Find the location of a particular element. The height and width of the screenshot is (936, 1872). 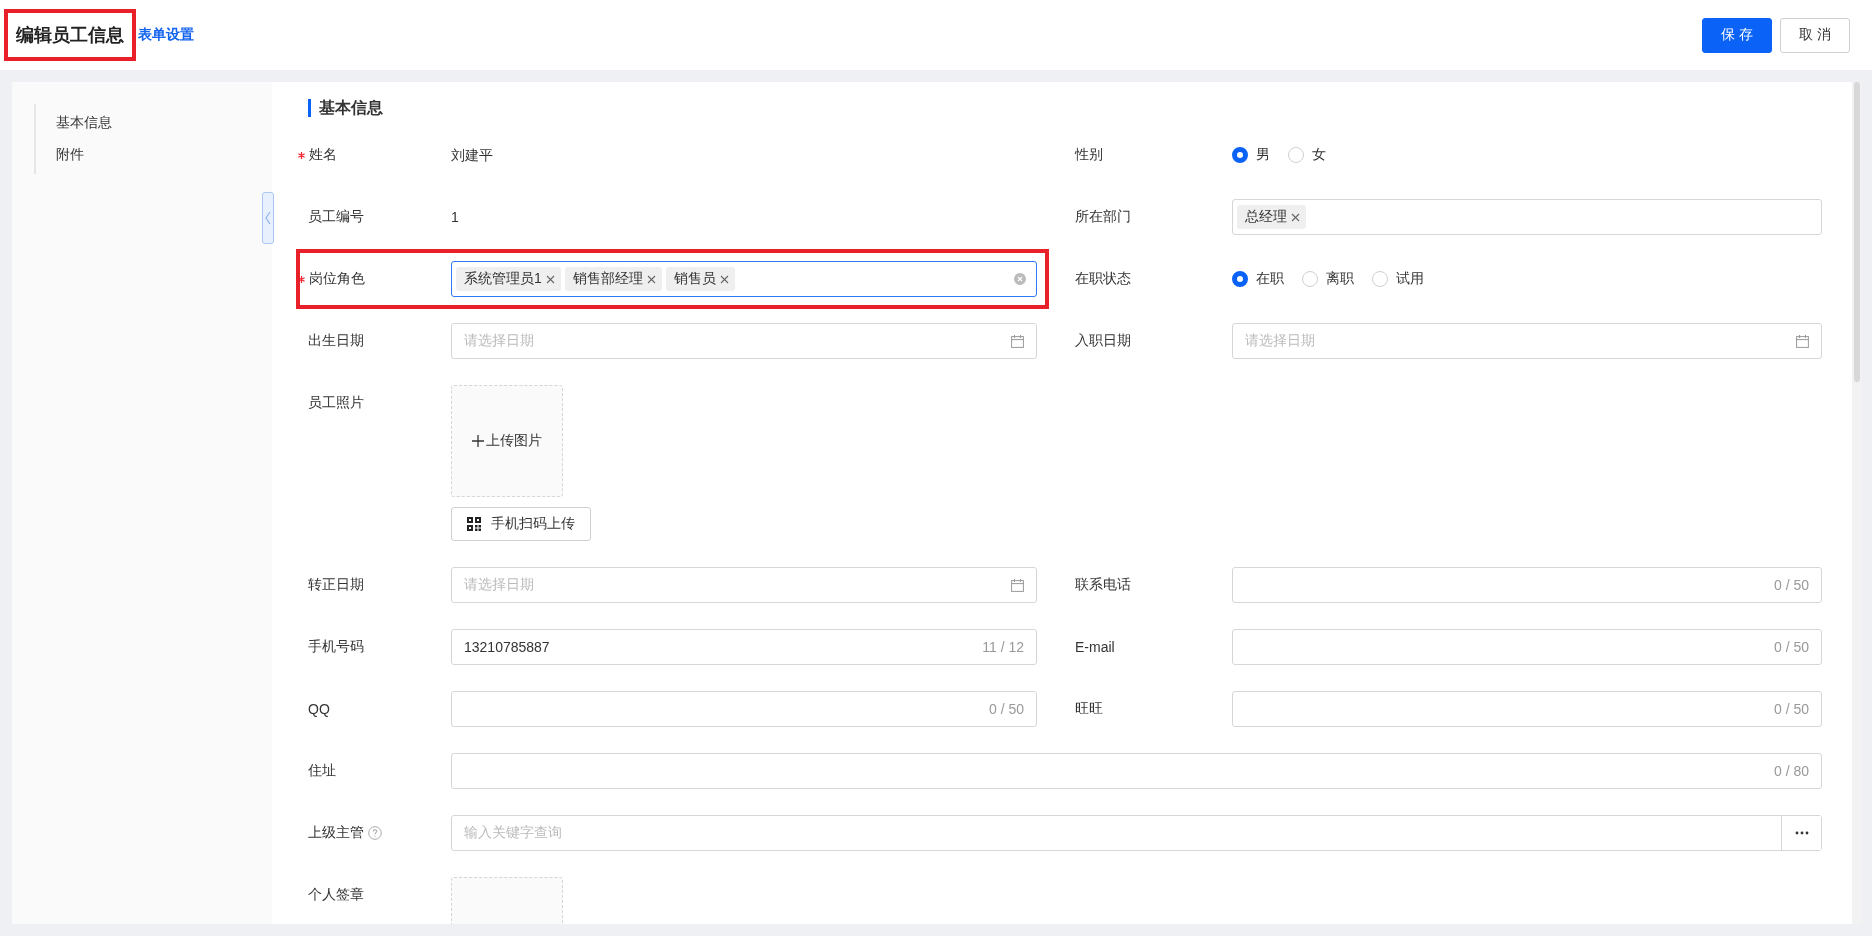

field-label: 所在部门 is located at coordinates (1103, 217).